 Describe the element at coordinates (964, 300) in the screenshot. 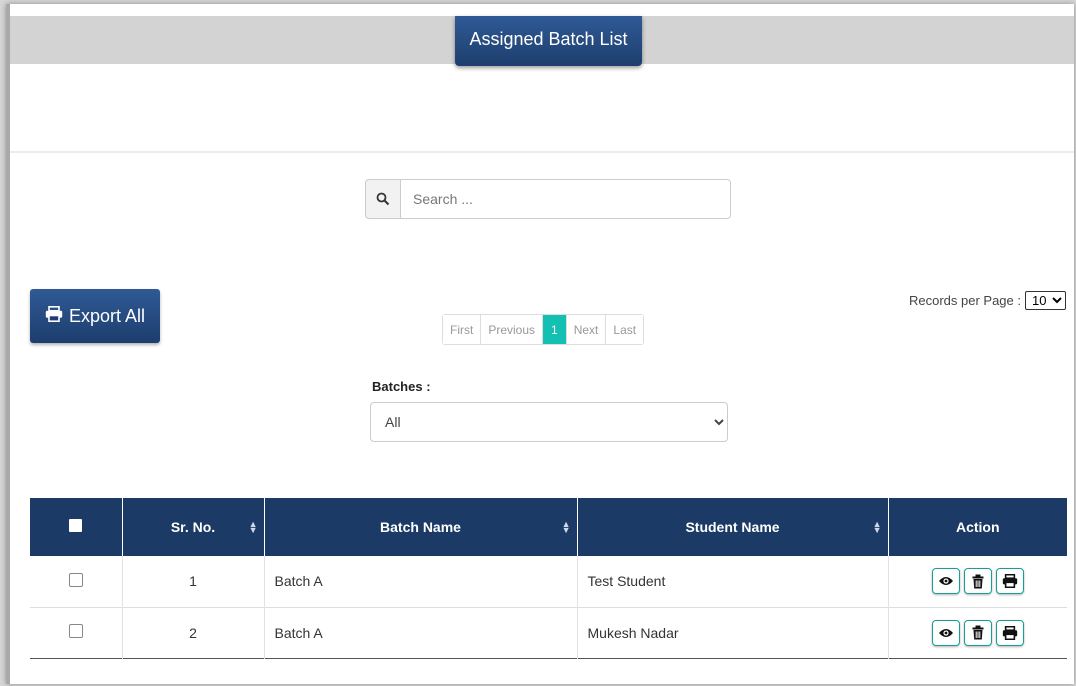

I see `records-per-page-label: Records per Page :` at that location.